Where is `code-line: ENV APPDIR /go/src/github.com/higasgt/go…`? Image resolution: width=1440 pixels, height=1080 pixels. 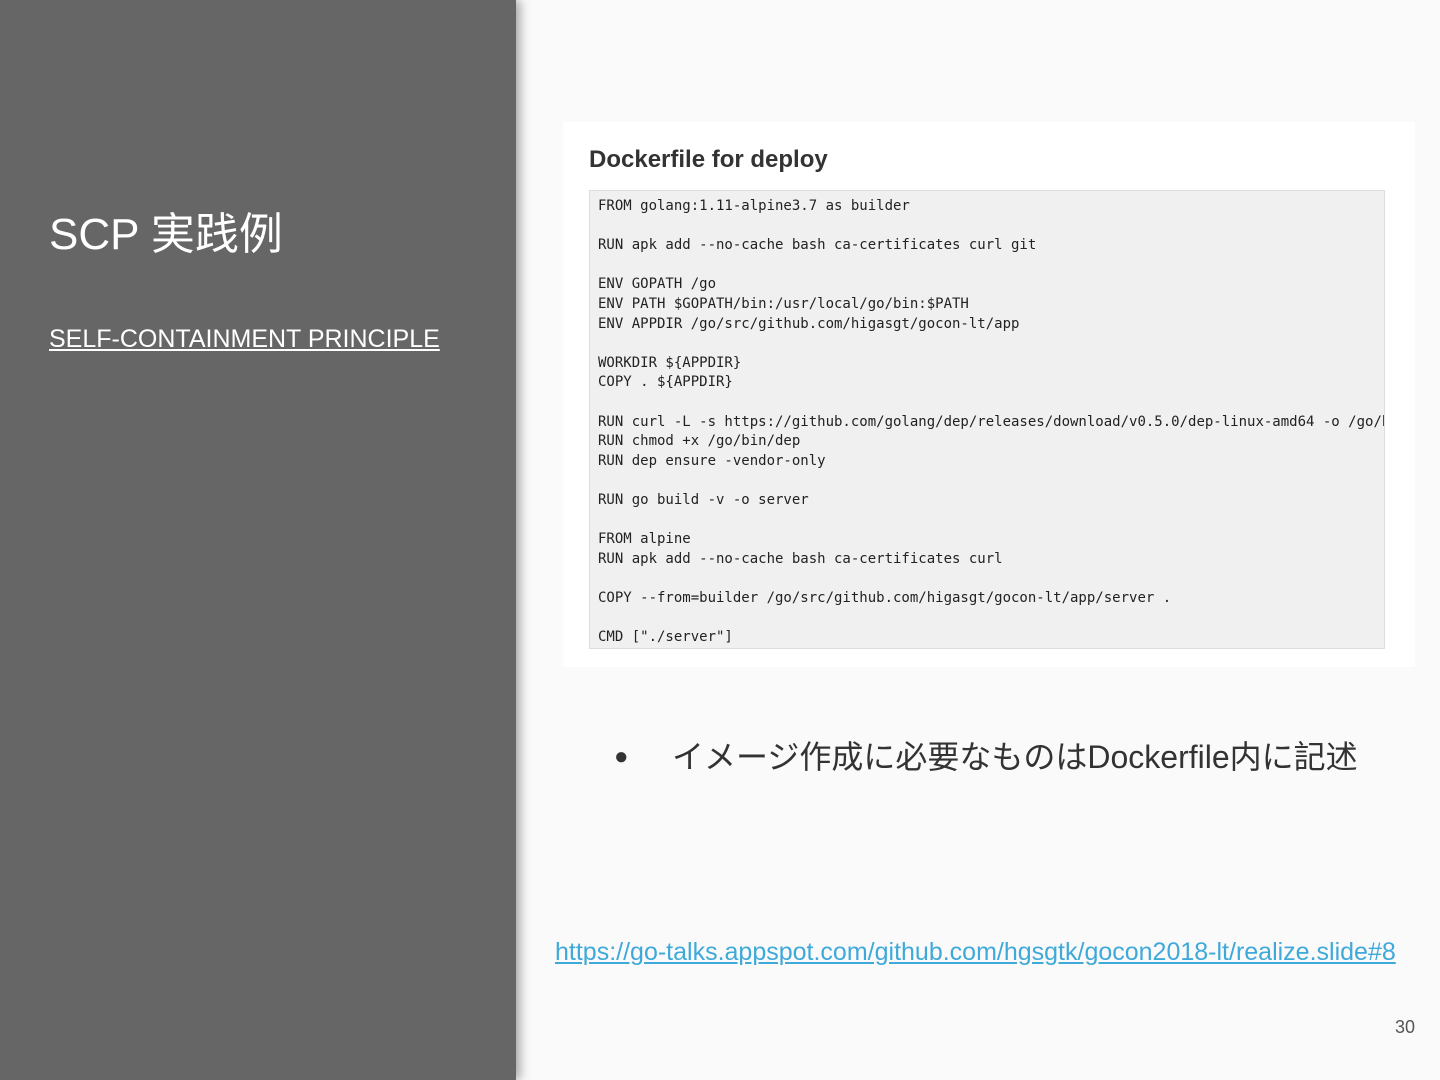 code-line: ENV APPDIR /go/src/github.com/higasgt/go… is located at coordinates (809, 323).